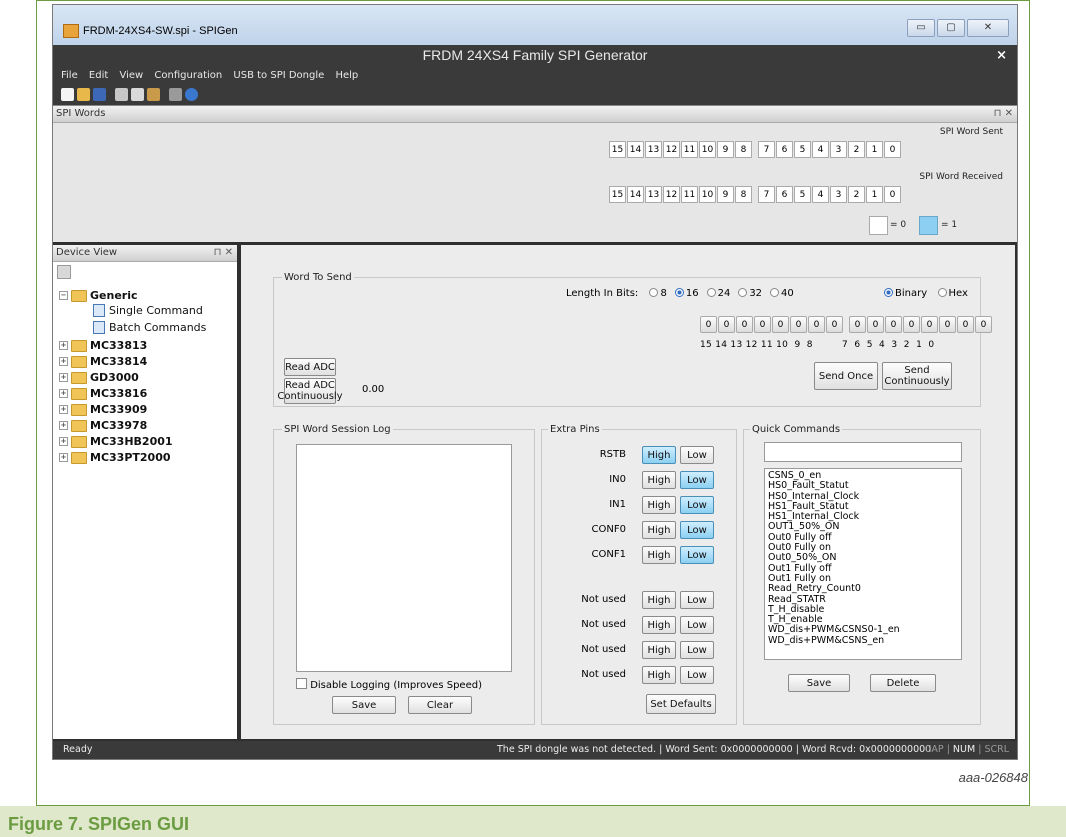 The height and width of the screenshot is (837, 1066). What do you see at coordinates (301, 683) in the screenshot?
I see `disable-logging-checkbox` at bounding box center [301, 683].